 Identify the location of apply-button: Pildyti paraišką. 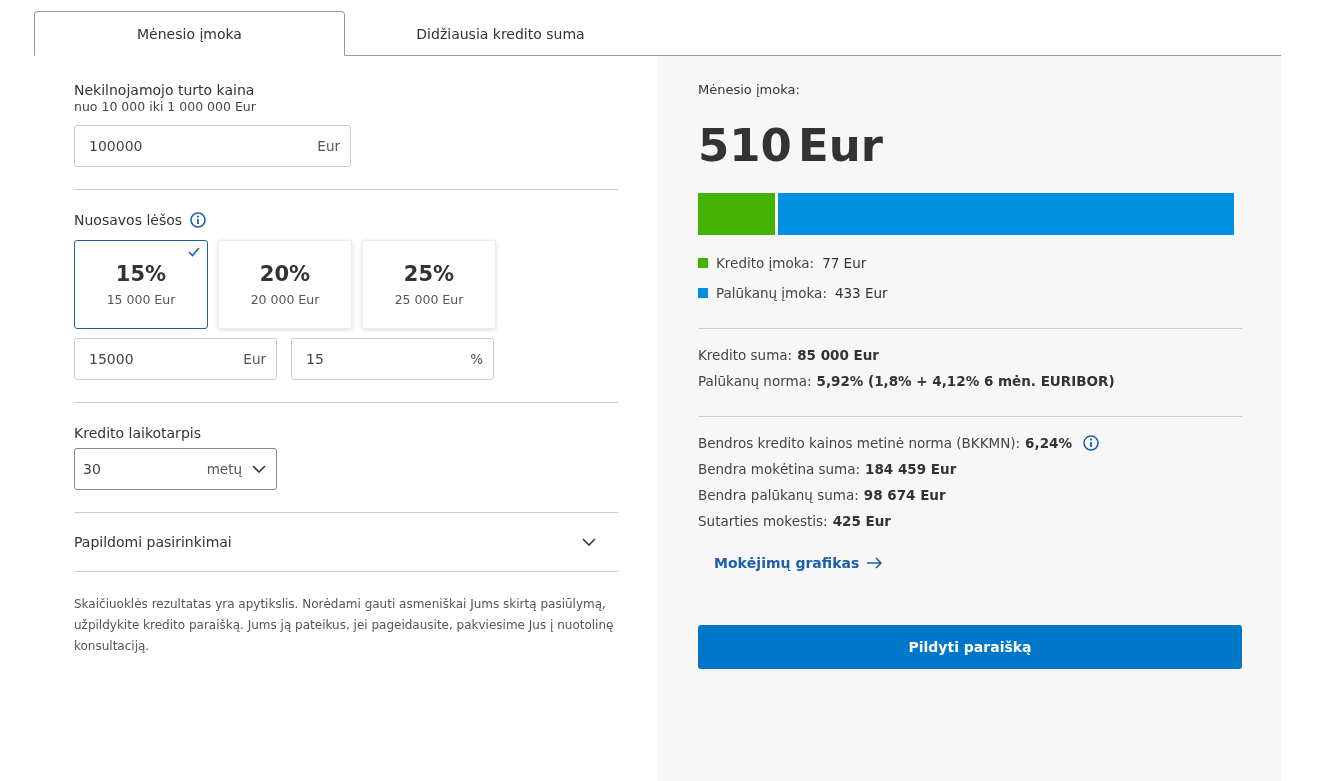
(970, 647).